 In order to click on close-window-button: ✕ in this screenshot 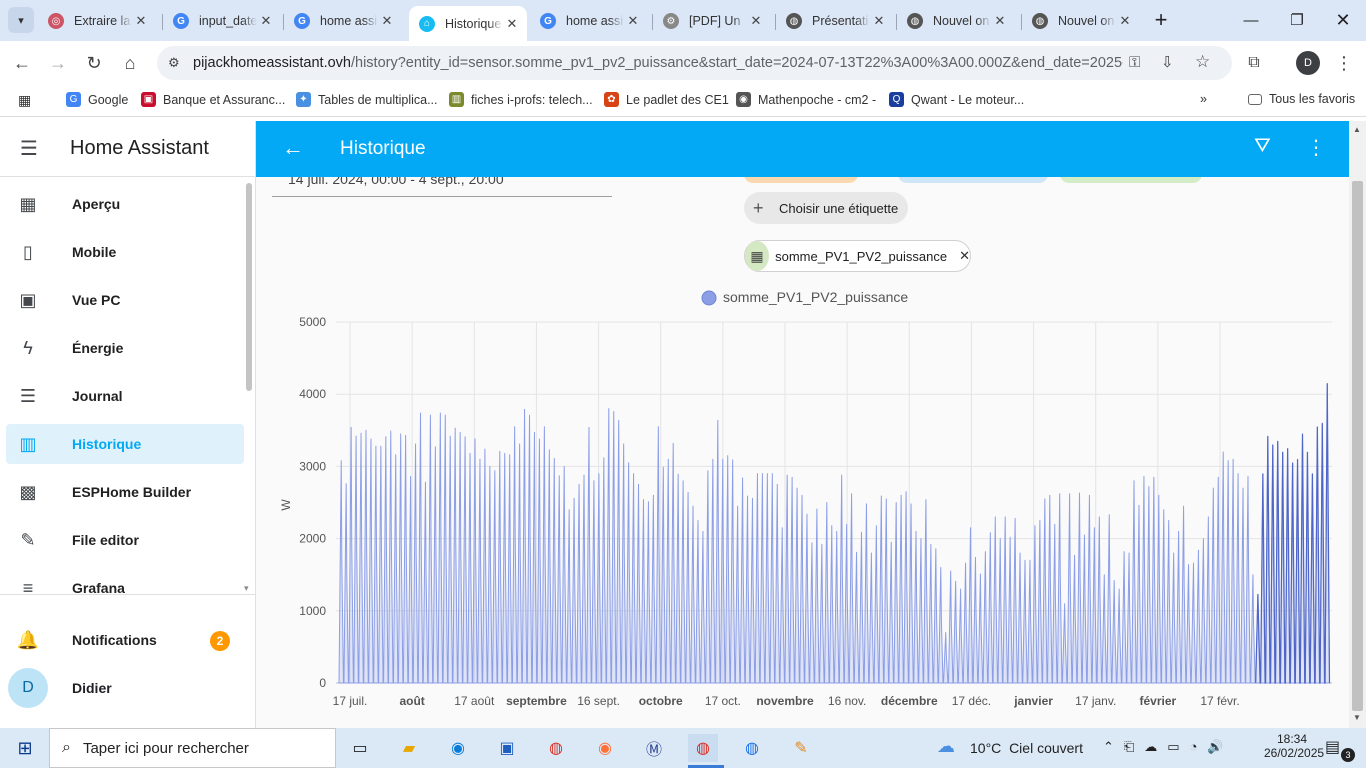, I will do `click(1343, 20)`.